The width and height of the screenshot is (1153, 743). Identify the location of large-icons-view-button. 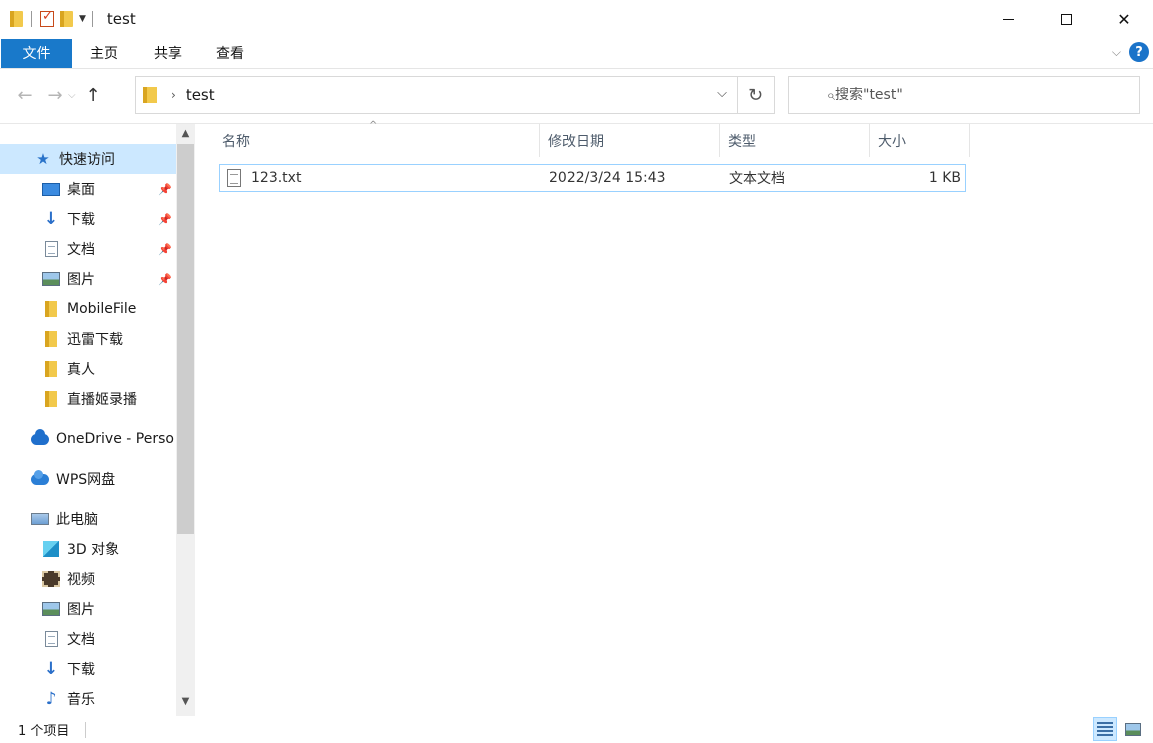
(1133, 729).